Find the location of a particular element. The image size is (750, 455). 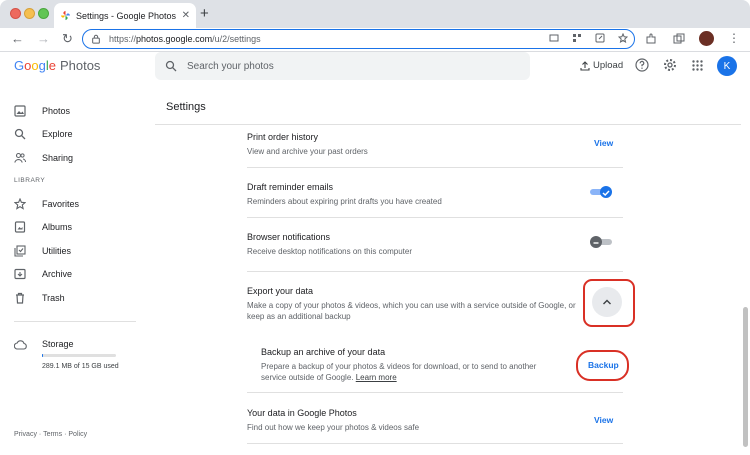

check-icon is located at coordinates (606, 193).